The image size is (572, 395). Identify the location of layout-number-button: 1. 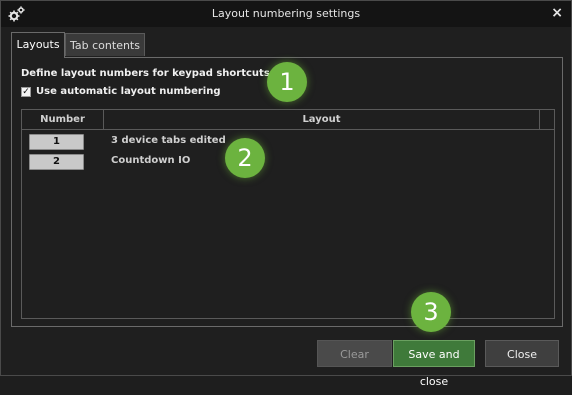
(56, 142).